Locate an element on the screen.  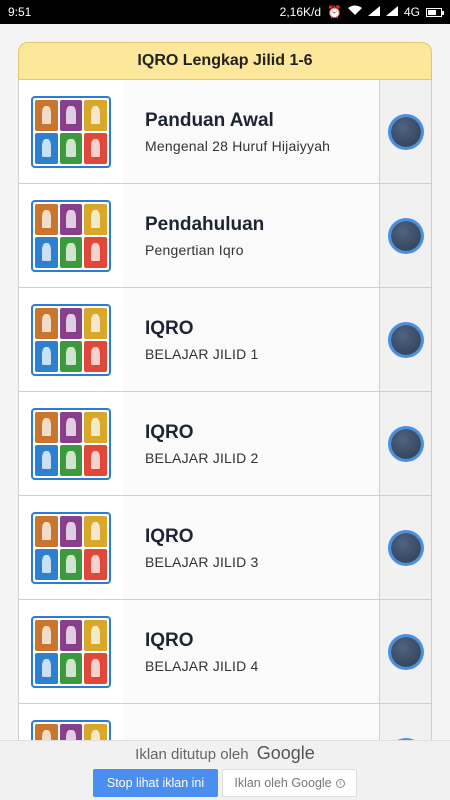
list-item-subtitle: Pengertian Iqro is located at coordinates (194, 249).